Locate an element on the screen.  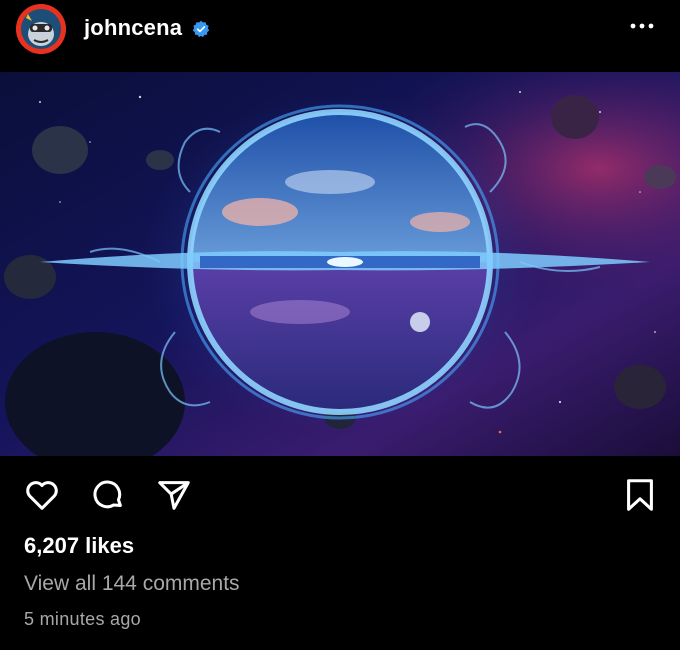
bookmark-icon is located at coordinates (640, 495).